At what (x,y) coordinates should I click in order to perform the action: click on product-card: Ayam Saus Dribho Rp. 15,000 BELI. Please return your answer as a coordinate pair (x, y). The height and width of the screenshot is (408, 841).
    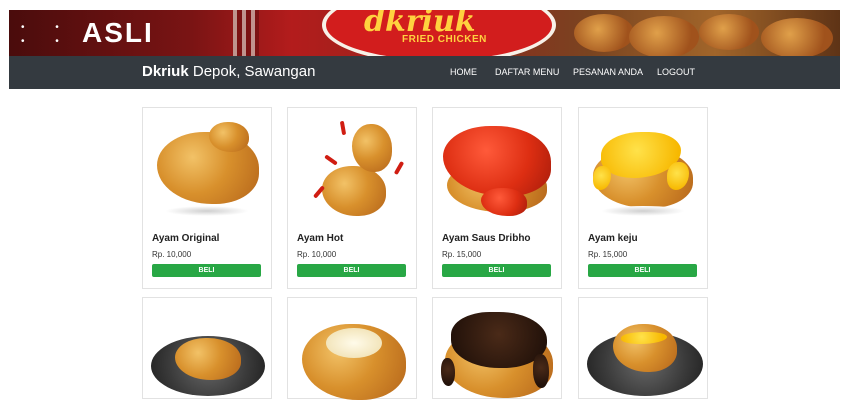
    Looking at the image, I should click on (497, 198).